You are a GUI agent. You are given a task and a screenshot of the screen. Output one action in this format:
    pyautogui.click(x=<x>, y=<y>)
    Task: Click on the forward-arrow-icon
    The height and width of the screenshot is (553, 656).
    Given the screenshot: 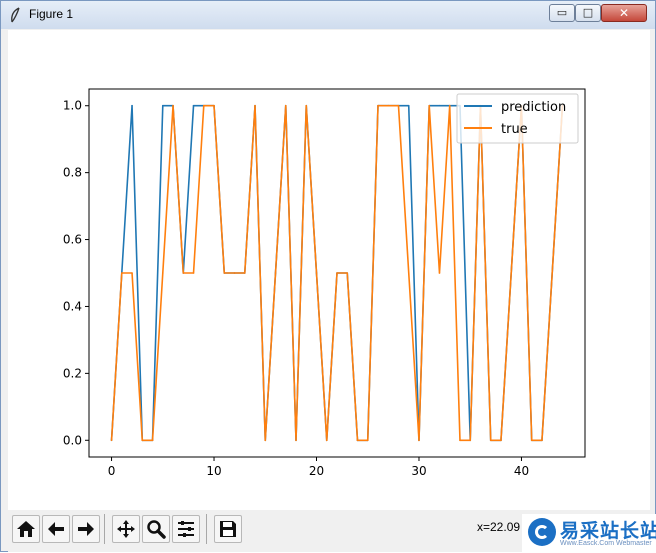 What is the action you would take?
    pyautogui.click(x=86, y=529)
    